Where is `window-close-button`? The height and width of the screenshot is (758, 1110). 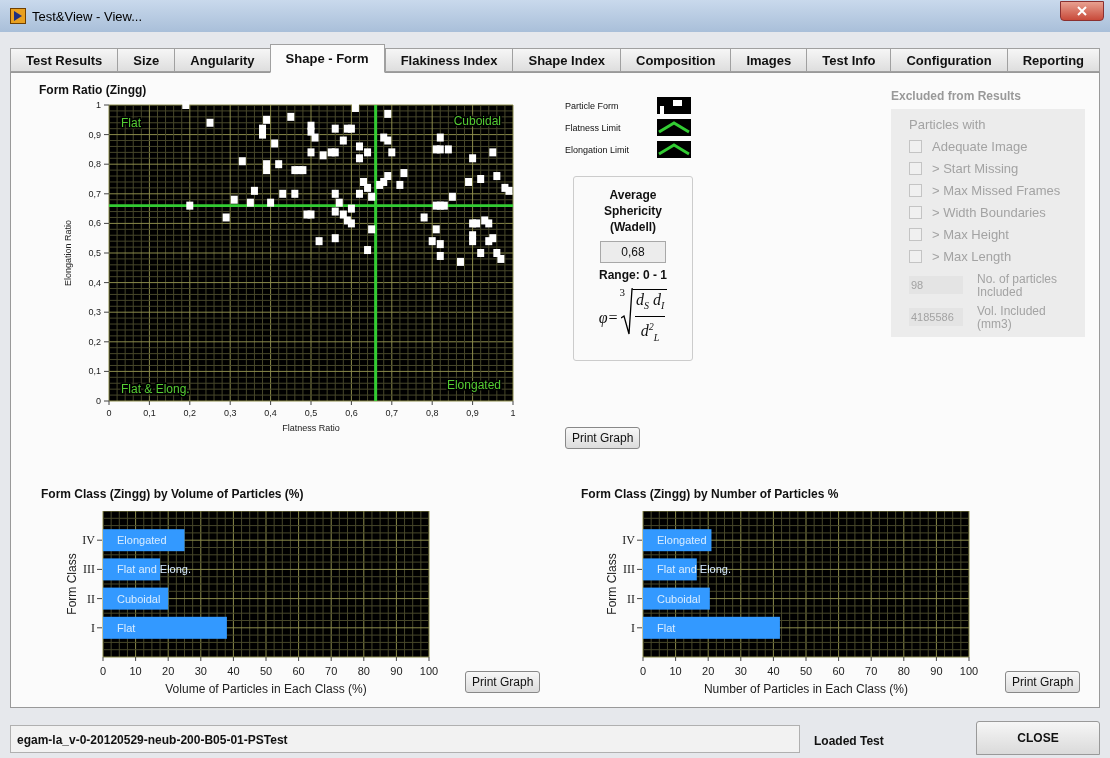
window-close-button is located at coordinates (1082, 11).